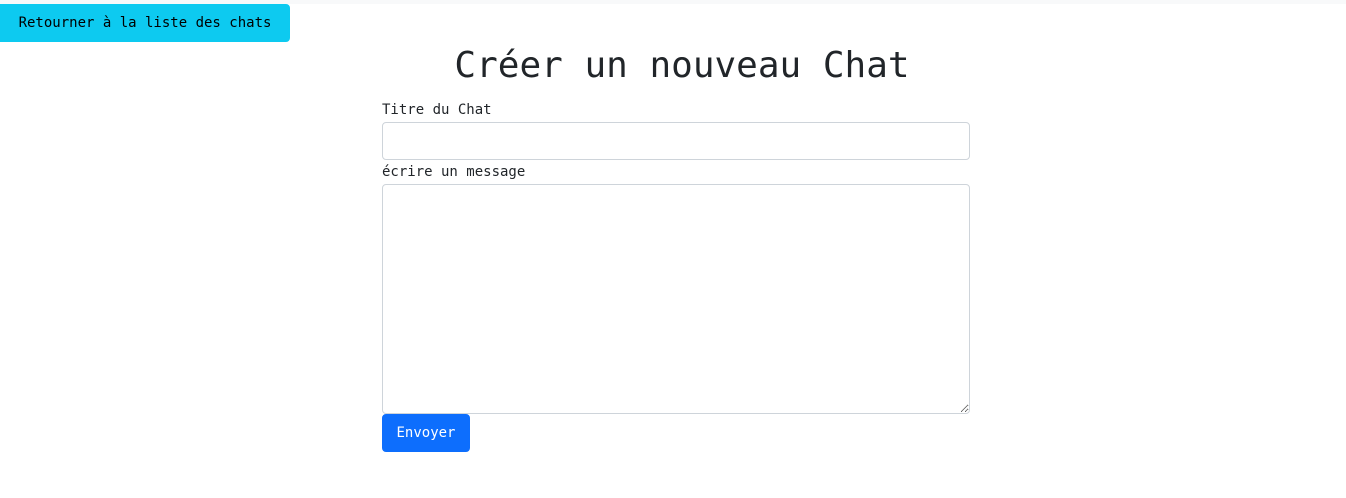  What do you see at coordinates (437, 110) in the screenshot?
I see `chat-title-label: Titre du Chat` at bounding box center [437, 110].